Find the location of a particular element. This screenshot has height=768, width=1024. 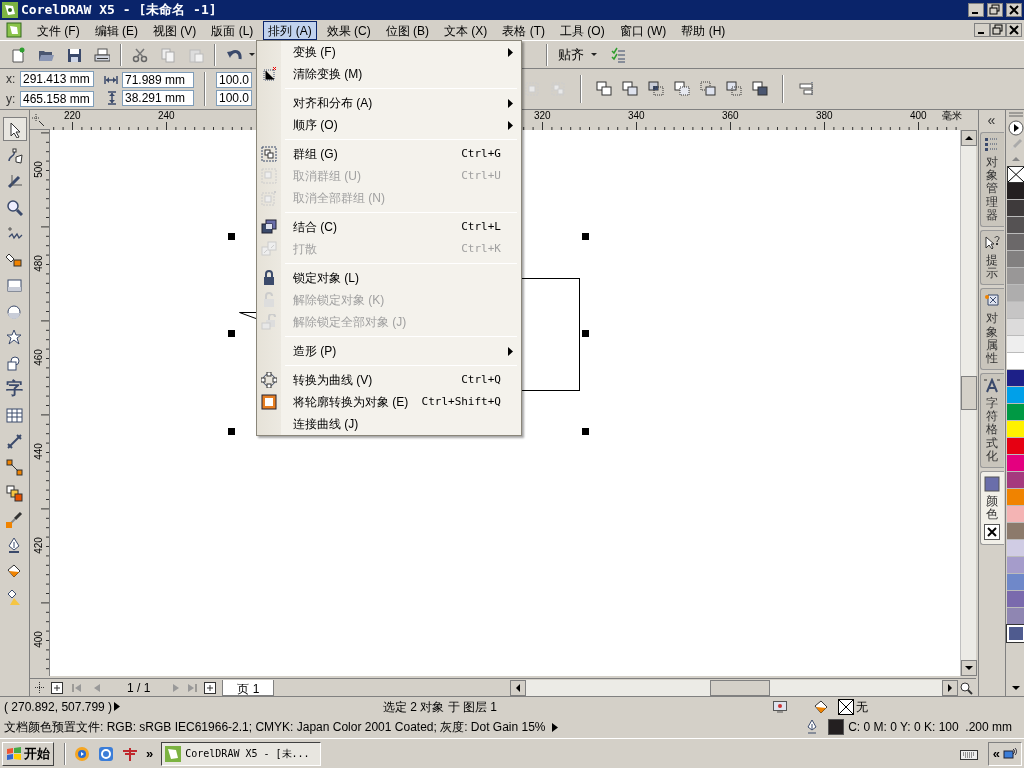

ruler-label: 440 is located at coordinates (38, 452).